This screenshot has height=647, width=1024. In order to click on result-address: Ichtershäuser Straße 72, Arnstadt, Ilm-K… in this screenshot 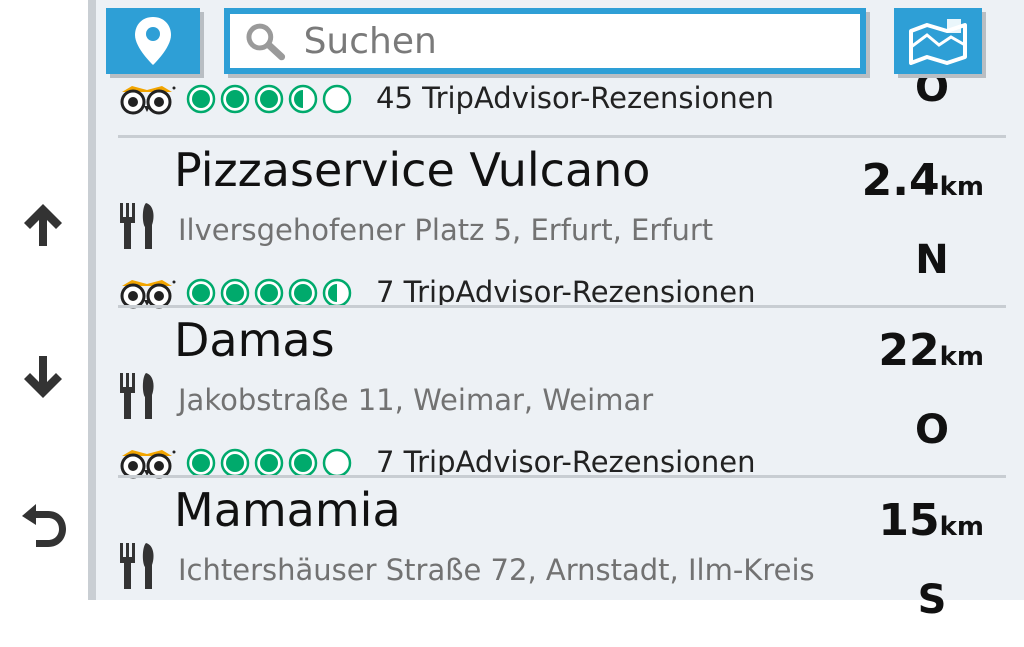, I will do `click(496, 570)`.